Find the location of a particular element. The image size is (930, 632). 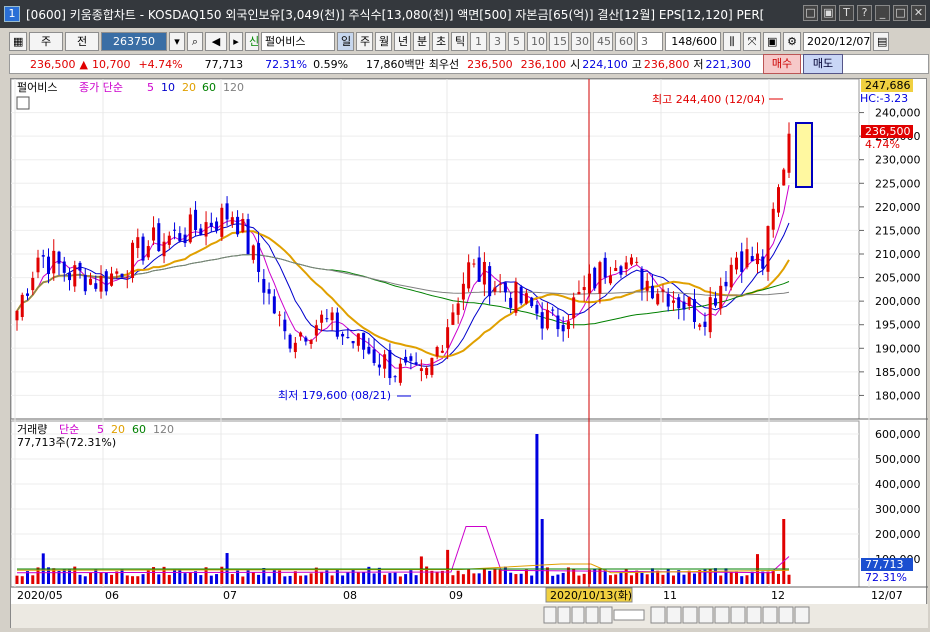

draw-tool-icon: ⤧ is located at coordinates (752, 41).